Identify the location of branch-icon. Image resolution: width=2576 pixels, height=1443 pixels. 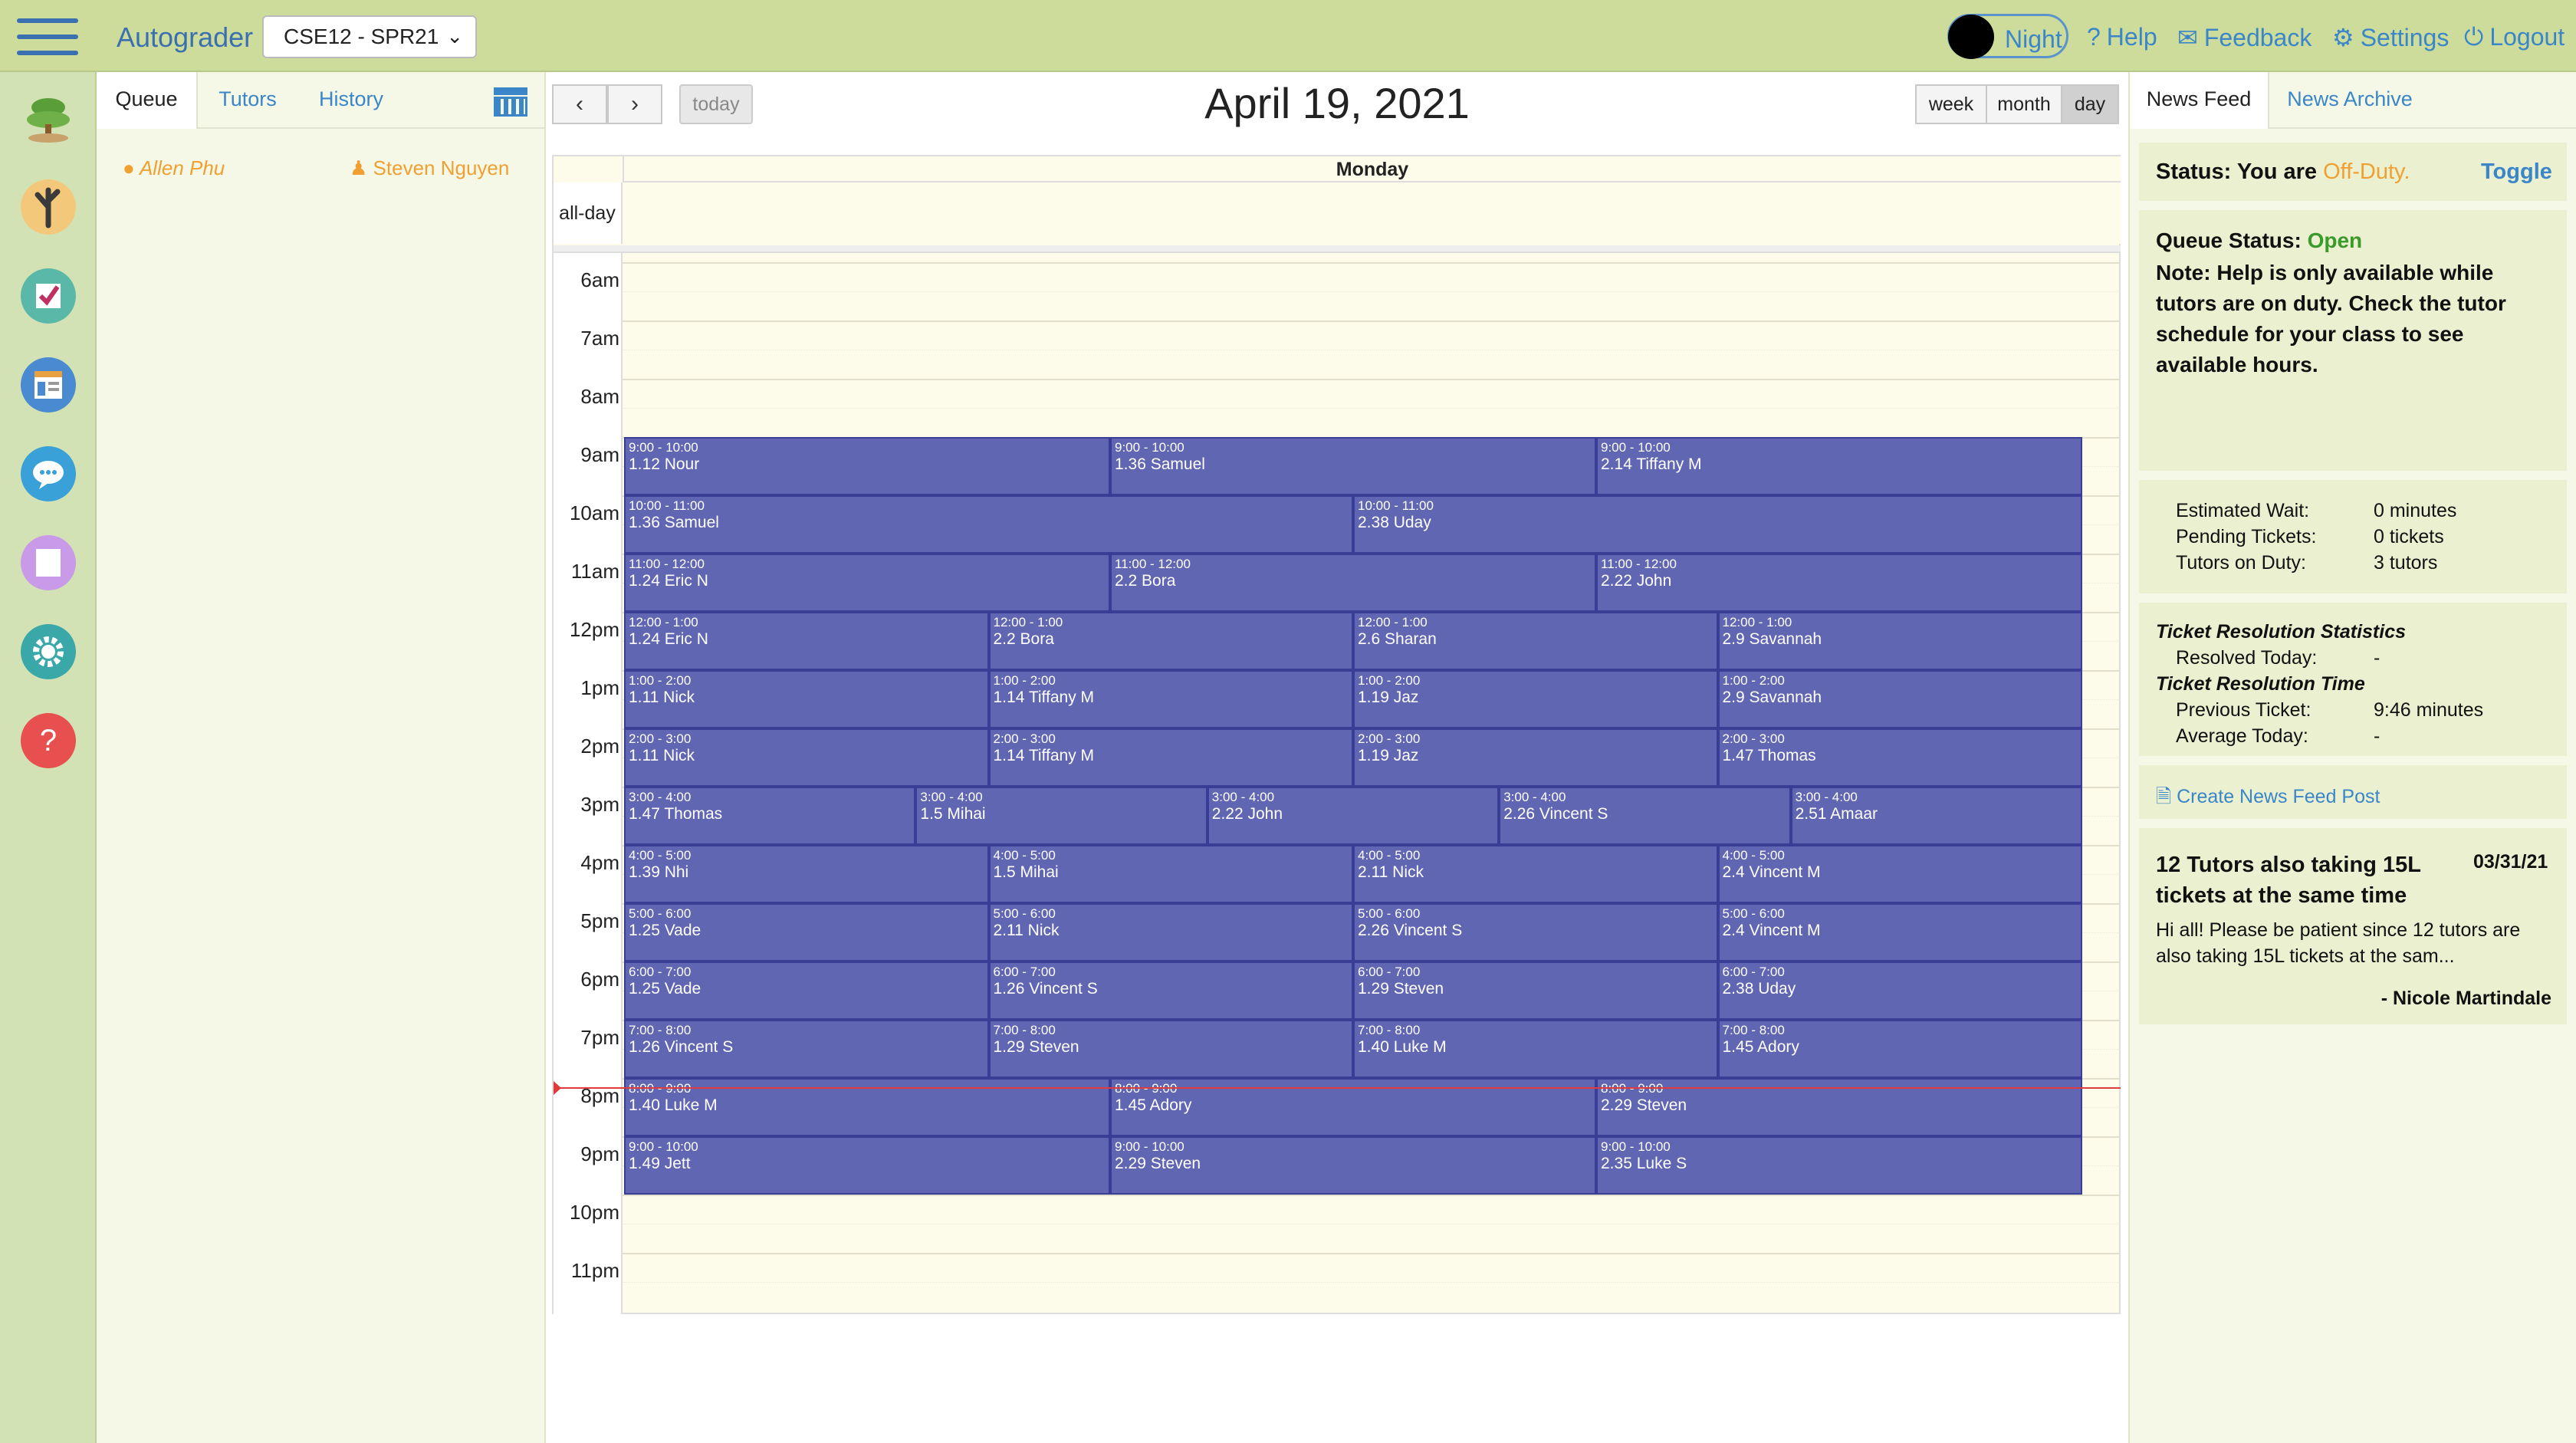
(48, 207).